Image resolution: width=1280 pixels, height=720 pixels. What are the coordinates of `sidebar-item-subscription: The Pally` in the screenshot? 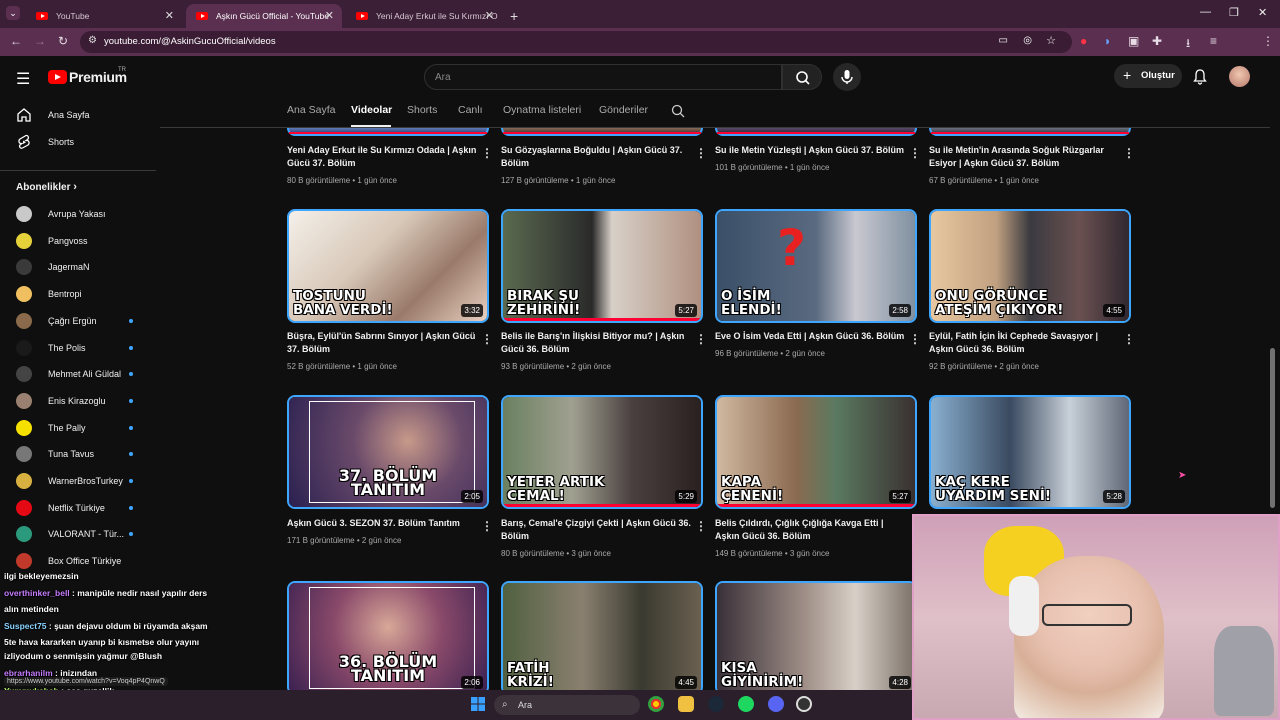 It's located at (81, 429).